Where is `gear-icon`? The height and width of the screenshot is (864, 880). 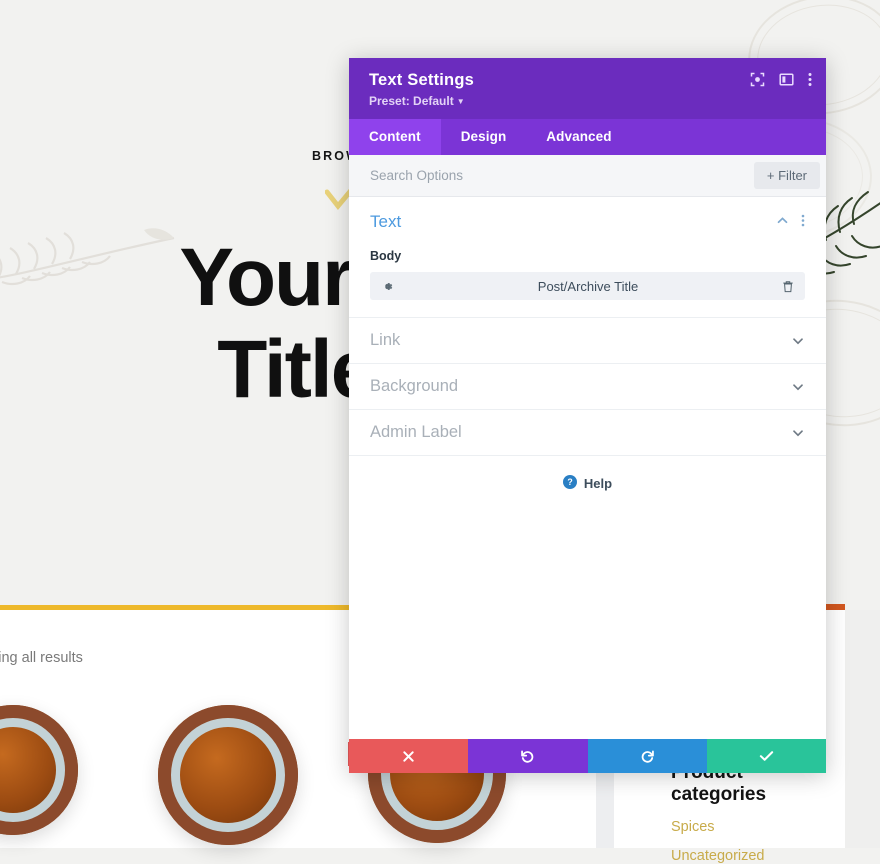 gear-icon is located at coordinates (387, 286).